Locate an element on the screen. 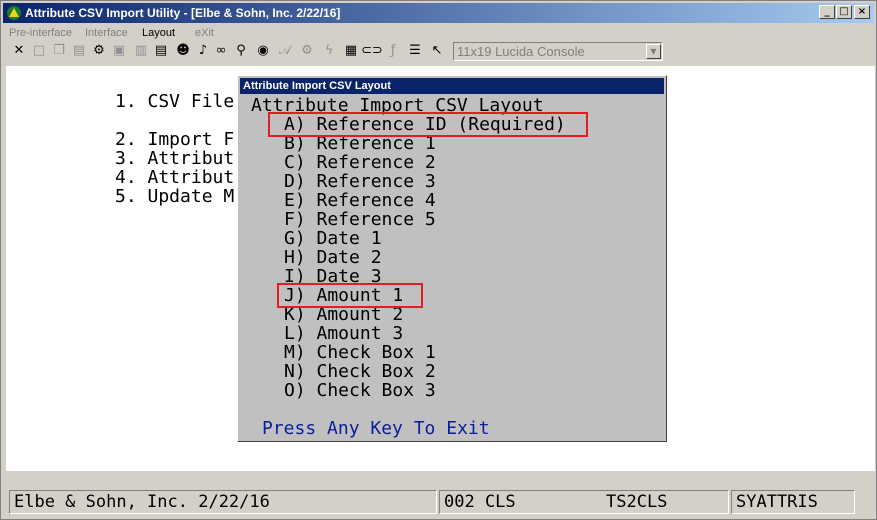 The height and width of the screenshot is (520, 877). status-program: SYATTRIS is located at coordinates (793, 502).